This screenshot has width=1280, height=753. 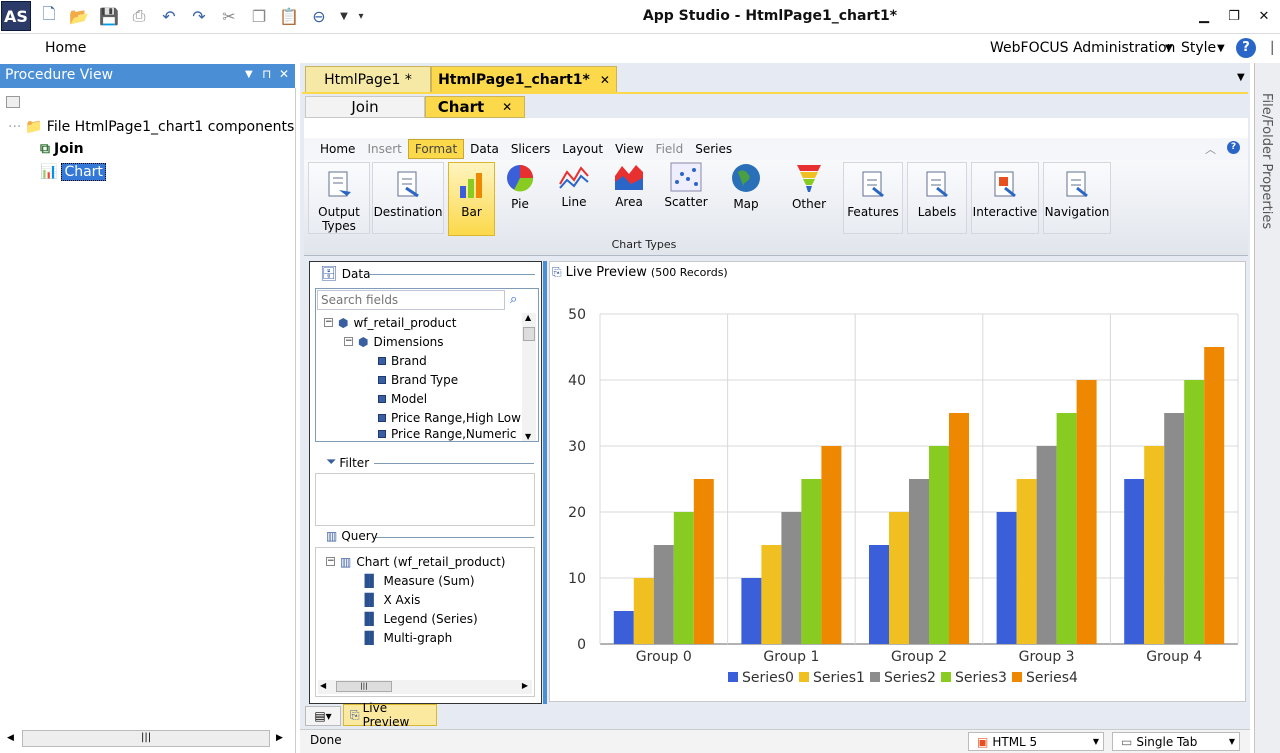 I want to click on search-fields-input-box, so click(x=411, y=300).